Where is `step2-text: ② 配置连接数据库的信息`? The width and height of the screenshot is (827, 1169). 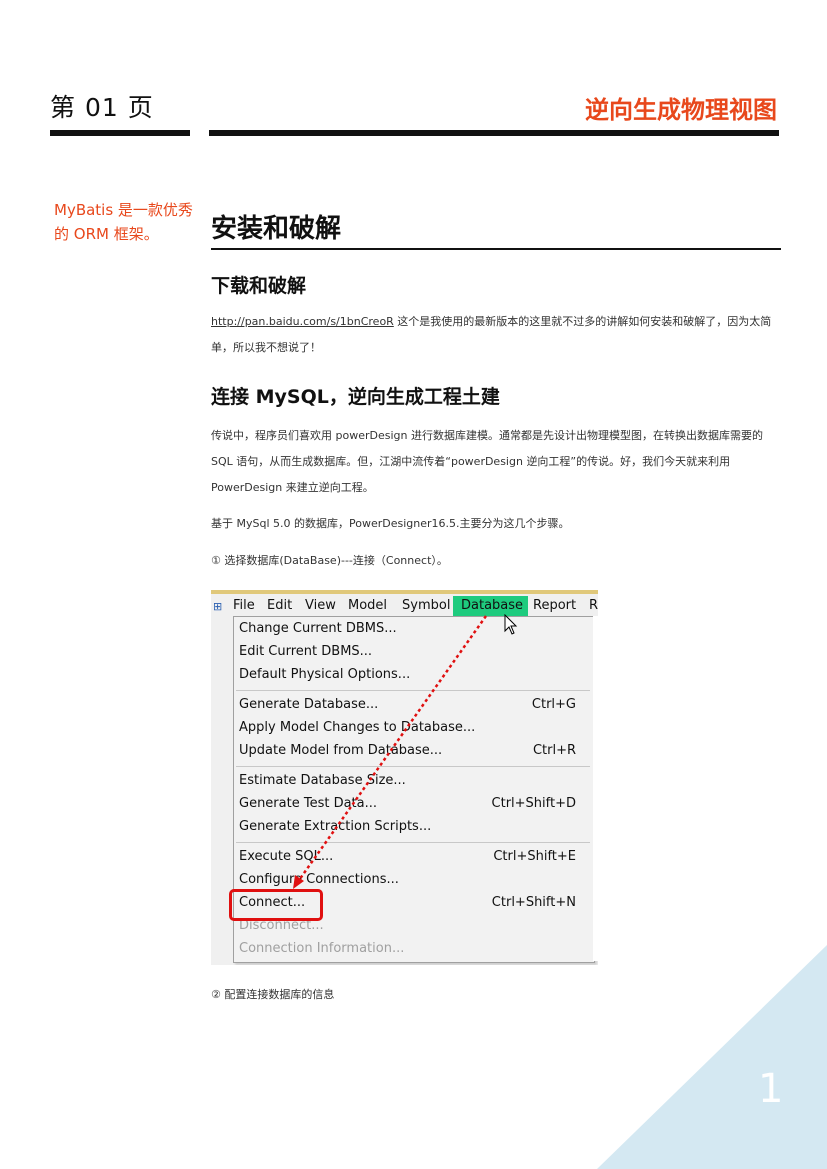 step2-text: ② 配置连接数据库的信息 is located at coordinates (273, 994).